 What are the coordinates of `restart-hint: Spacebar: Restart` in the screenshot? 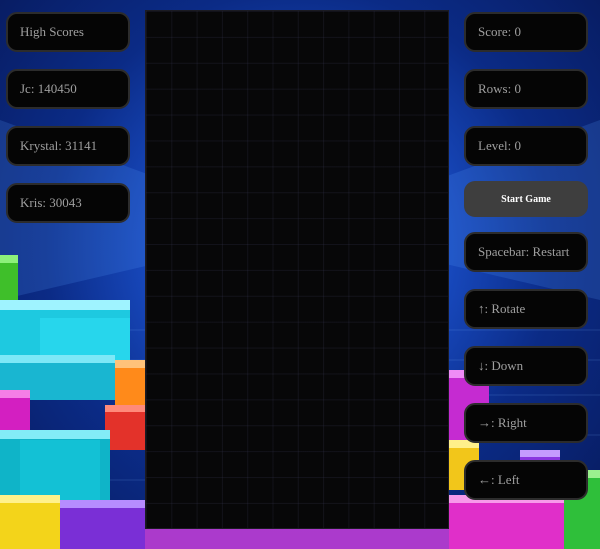 It's located at (526, 252).